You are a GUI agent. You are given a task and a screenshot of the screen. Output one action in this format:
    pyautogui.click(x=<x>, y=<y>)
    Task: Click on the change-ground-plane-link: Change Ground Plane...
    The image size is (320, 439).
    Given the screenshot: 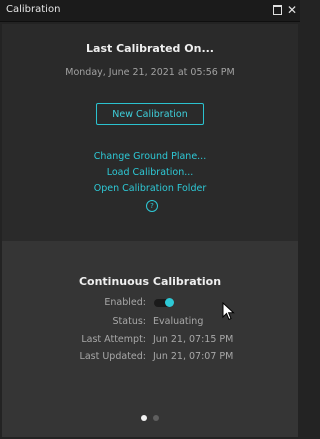 What is the action you would take?
    pyautogui.click(x=150, y=156)
    